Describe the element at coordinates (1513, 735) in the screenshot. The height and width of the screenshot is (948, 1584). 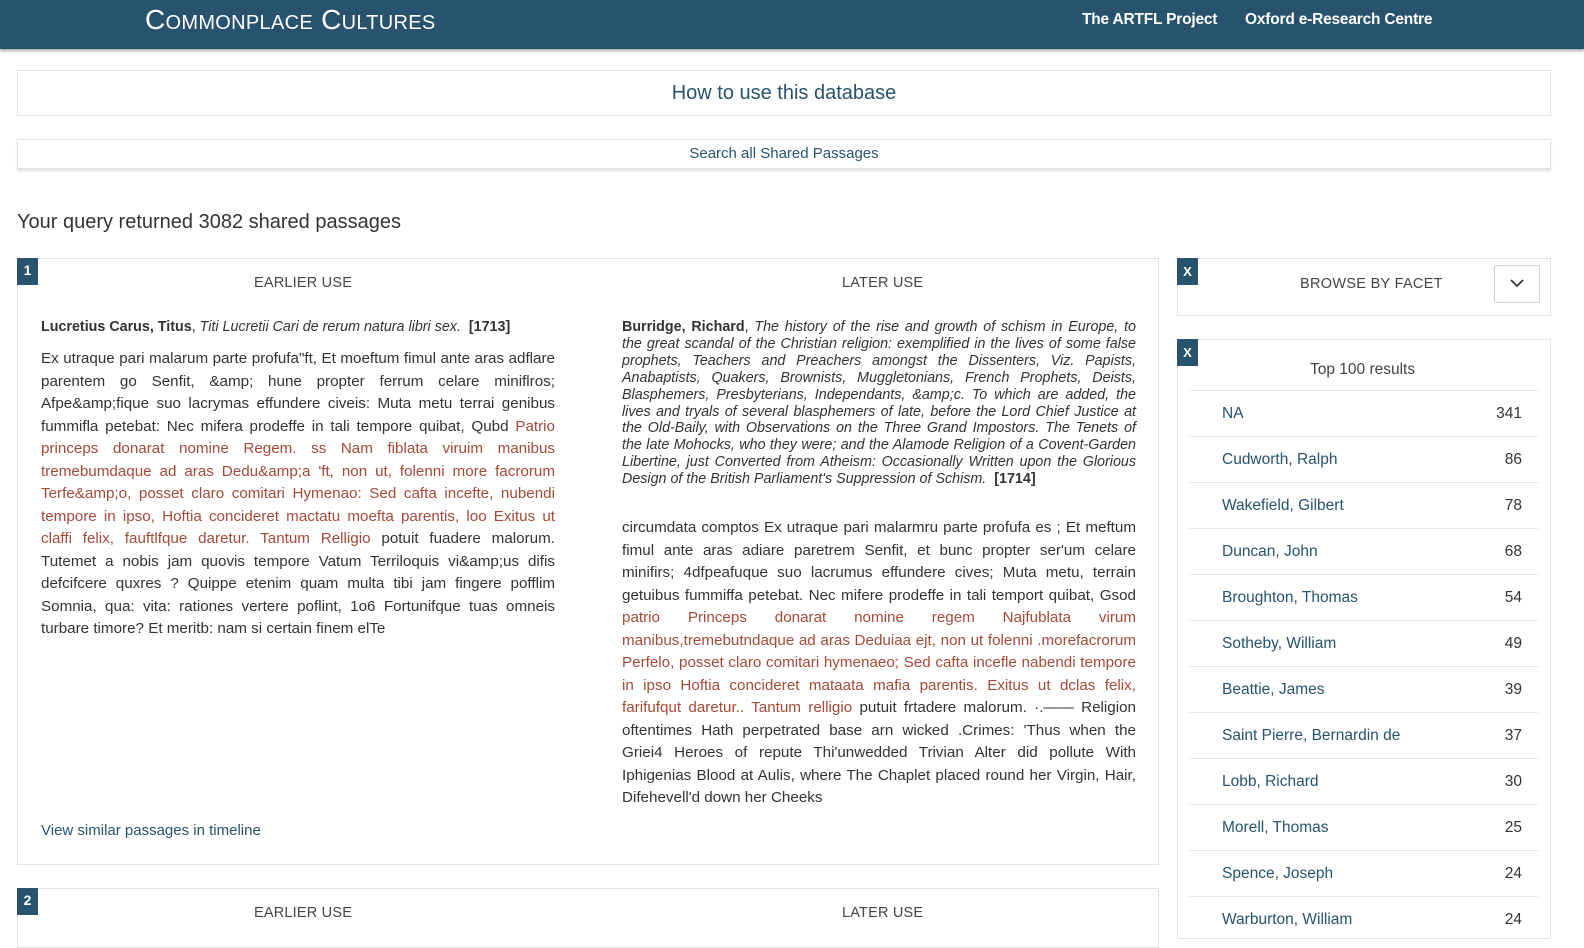
I see `facet-count: 37` at that location.